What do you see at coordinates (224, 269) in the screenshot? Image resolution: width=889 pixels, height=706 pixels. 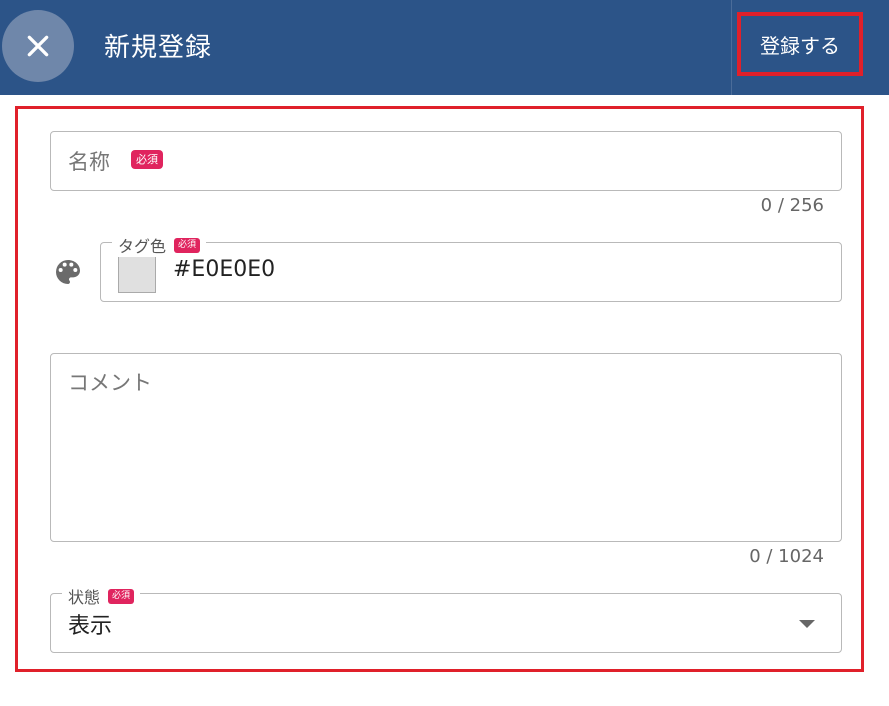 I see `tag-color-value: #E0E0E0` at bounding box center [224, 269].